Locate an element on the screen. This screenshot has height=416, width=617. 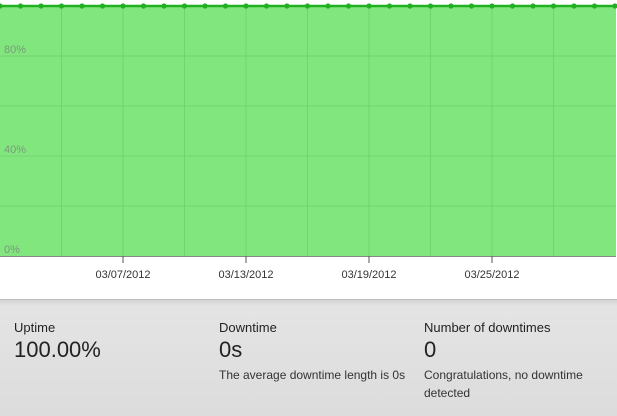
downtime-description: The average downtime length is 0s is located at coordinates (312, 375).